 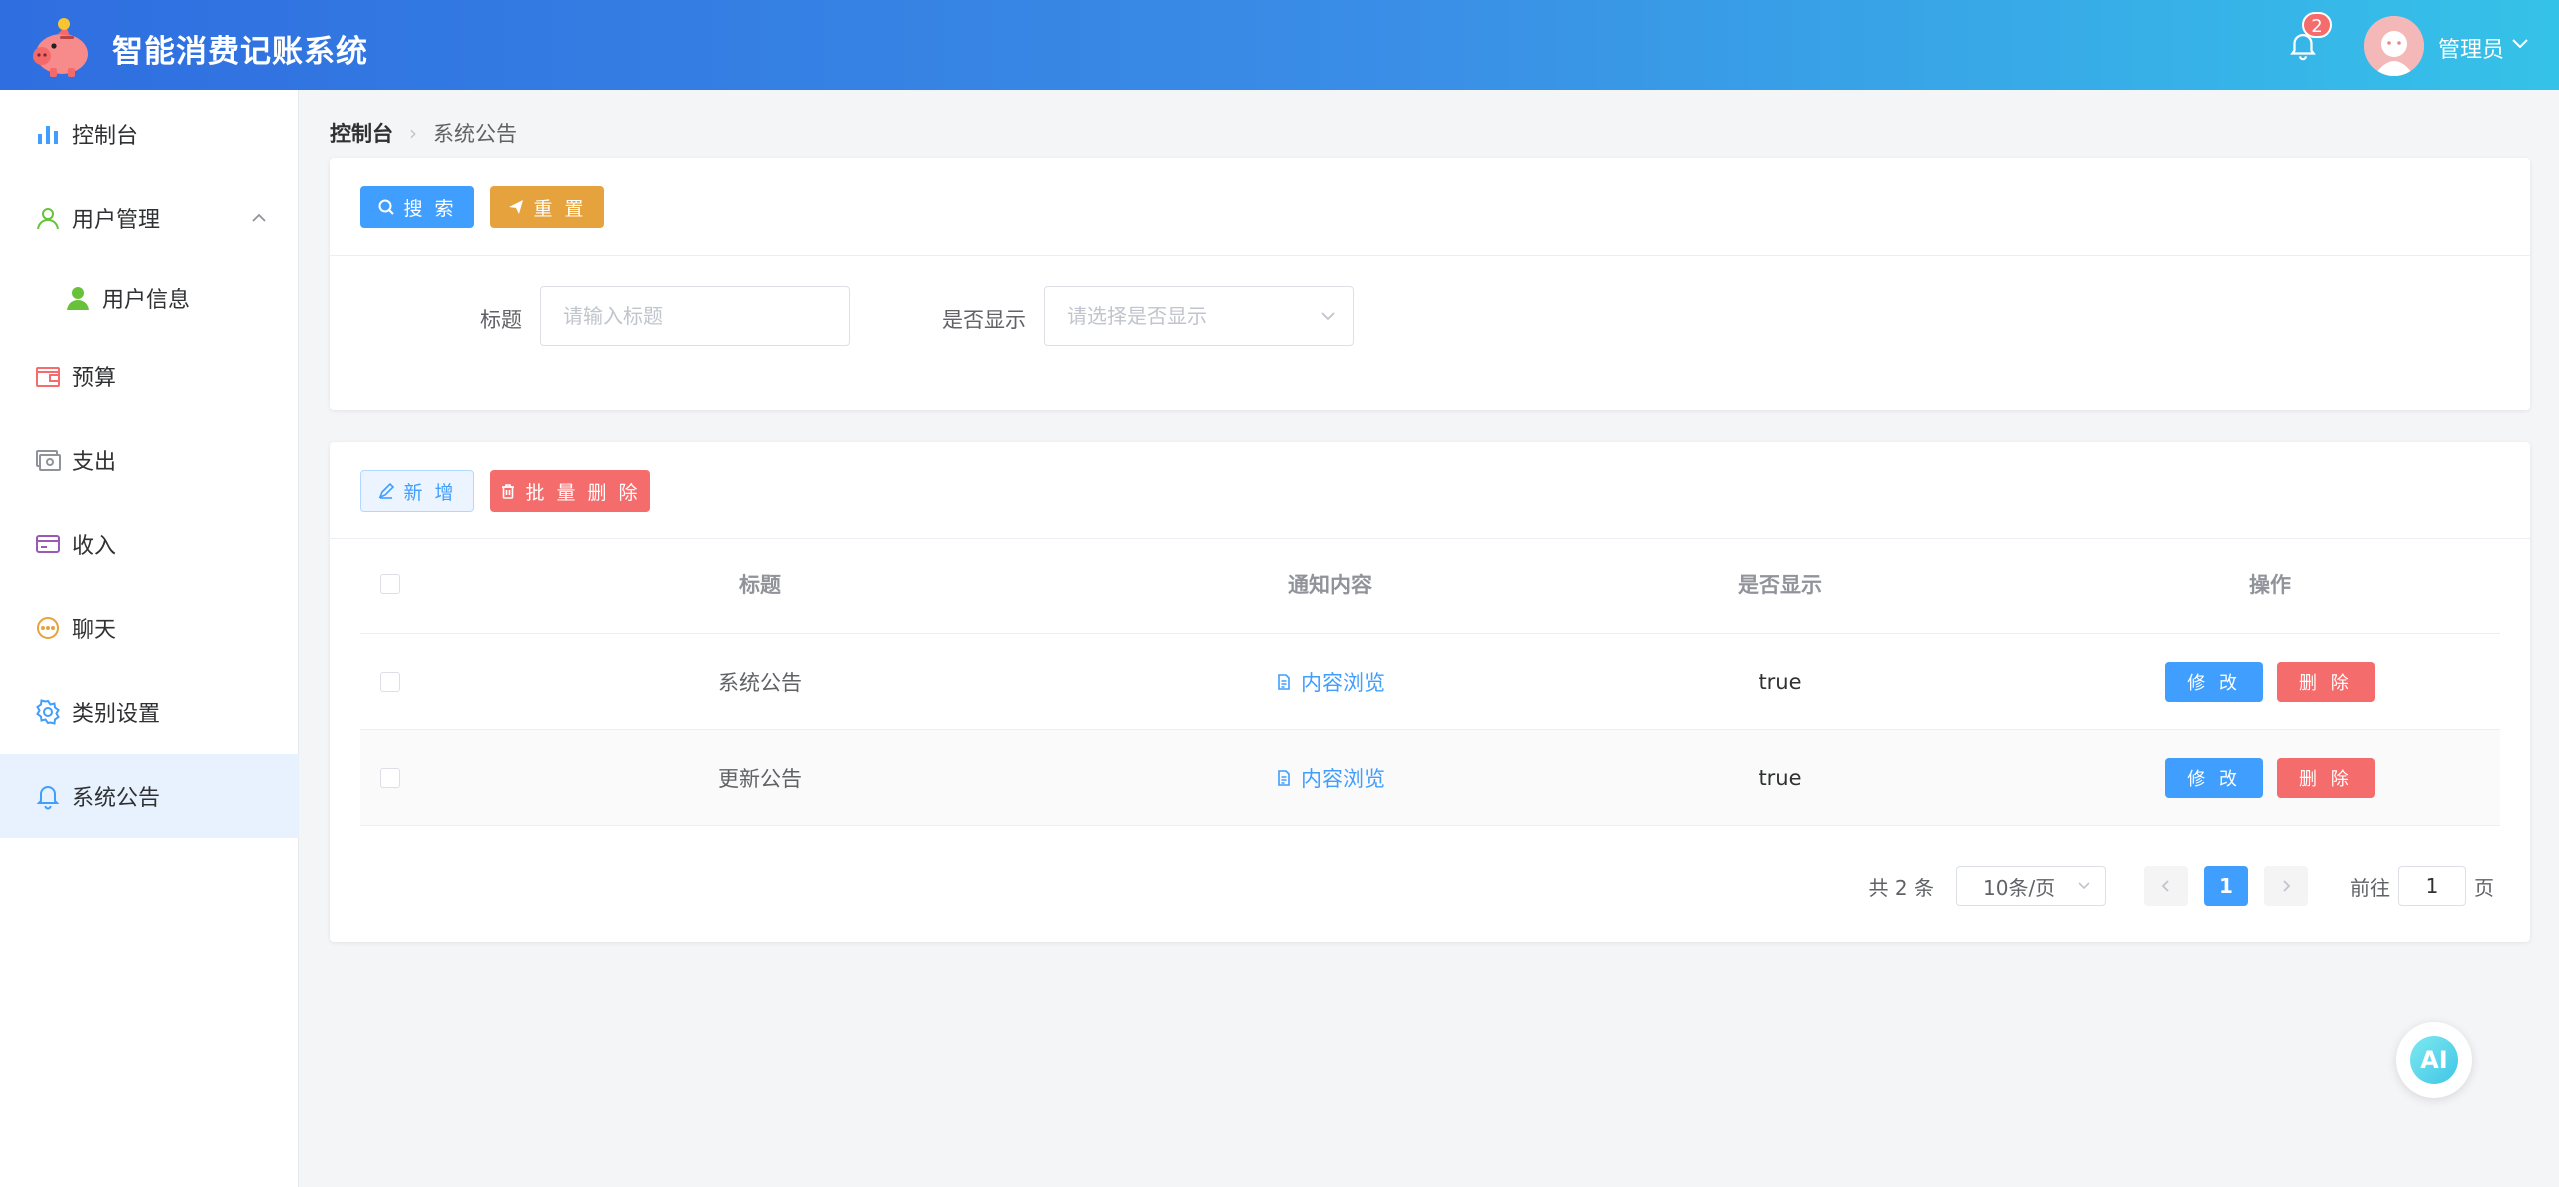 What do you see at coordinates (105, 136) in the screenshot?
I see `sidebar-item-label: 控制台` at bounding box center [105, 136].